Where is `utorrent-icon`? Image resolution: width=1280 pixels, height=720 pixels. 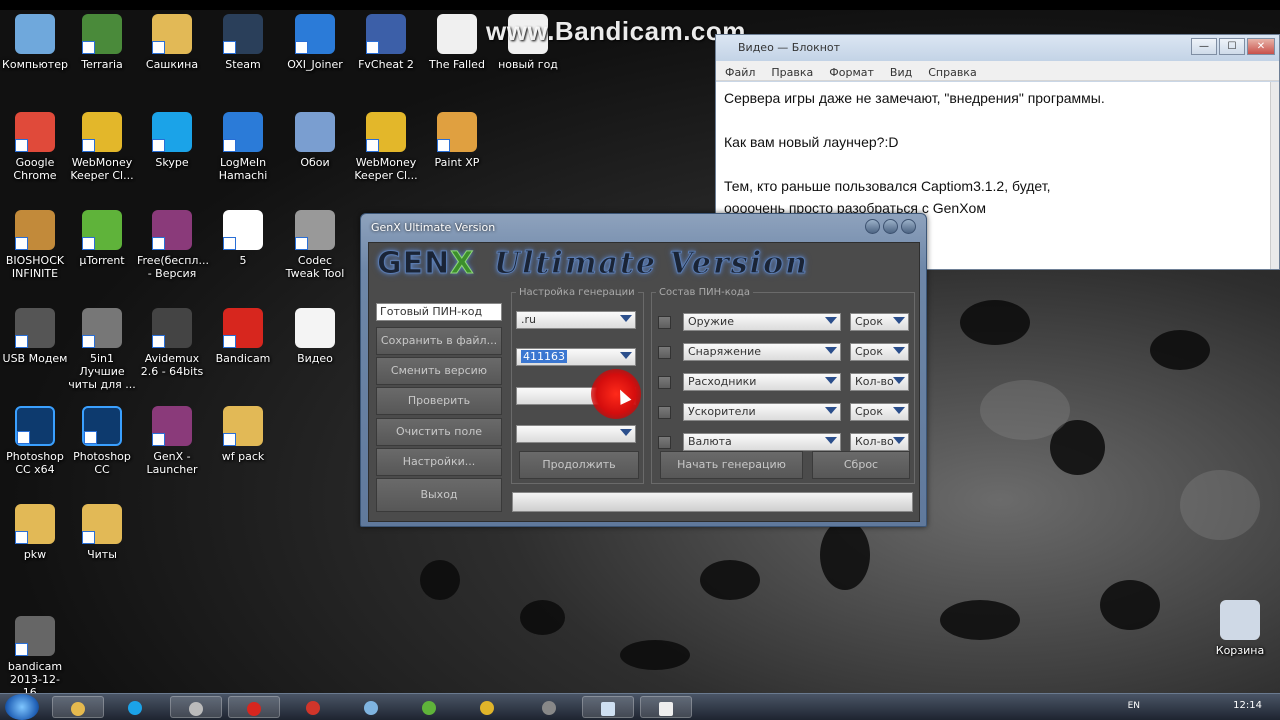 utorrent-icon is located at coordinates (102, 230).